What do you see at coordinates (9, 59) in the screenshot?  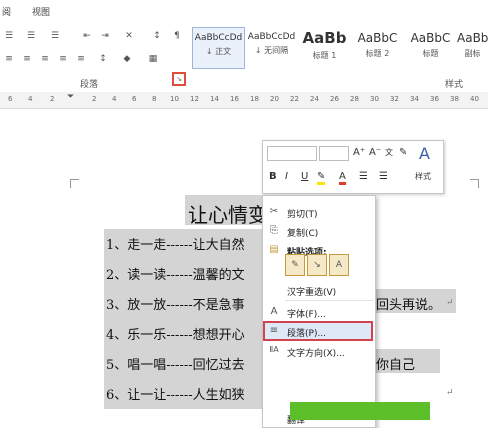 I see `align-left-icon: ≡` at bounding box center [9, 59].